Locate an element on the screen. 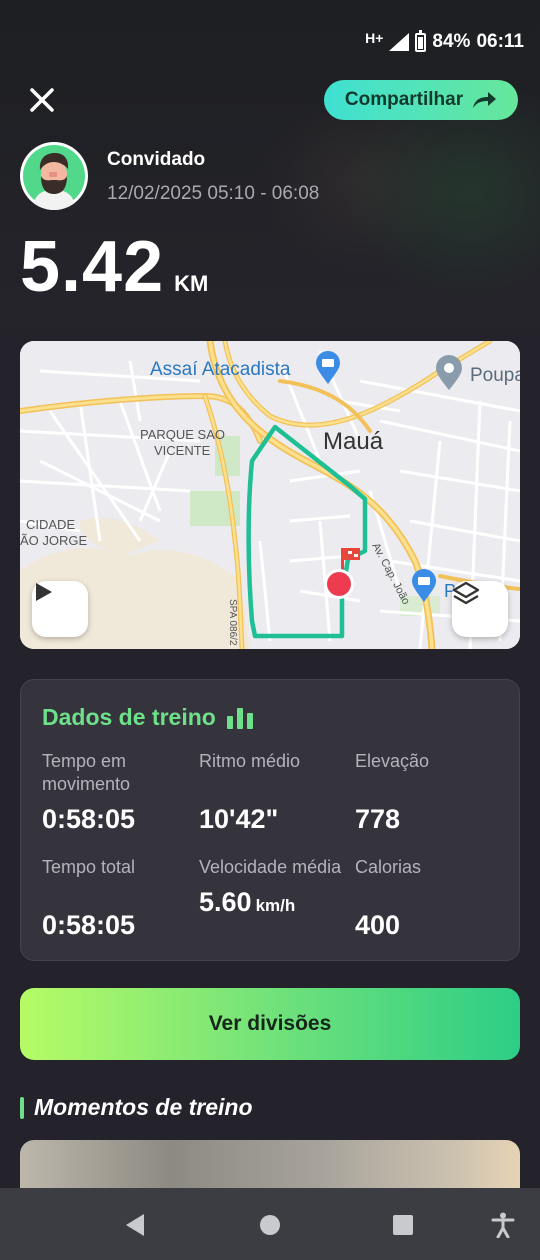 The width and height of the screenshot is (540, 1260). distance-unit: KM is located at coordinates (191, 283).